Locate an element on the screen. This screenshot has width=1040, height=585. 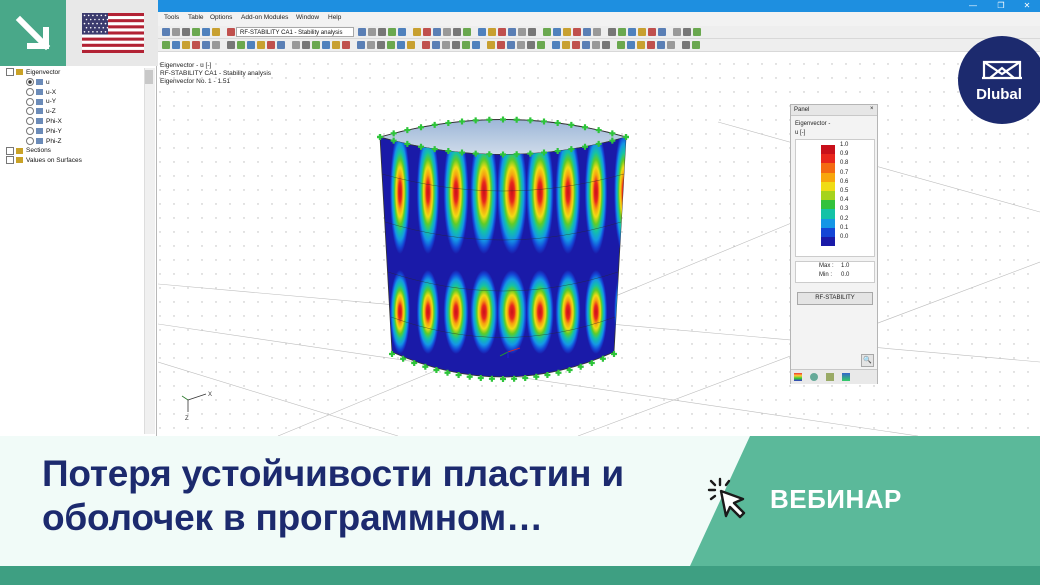
menu-table: Table is located at coordinates (196, 17).